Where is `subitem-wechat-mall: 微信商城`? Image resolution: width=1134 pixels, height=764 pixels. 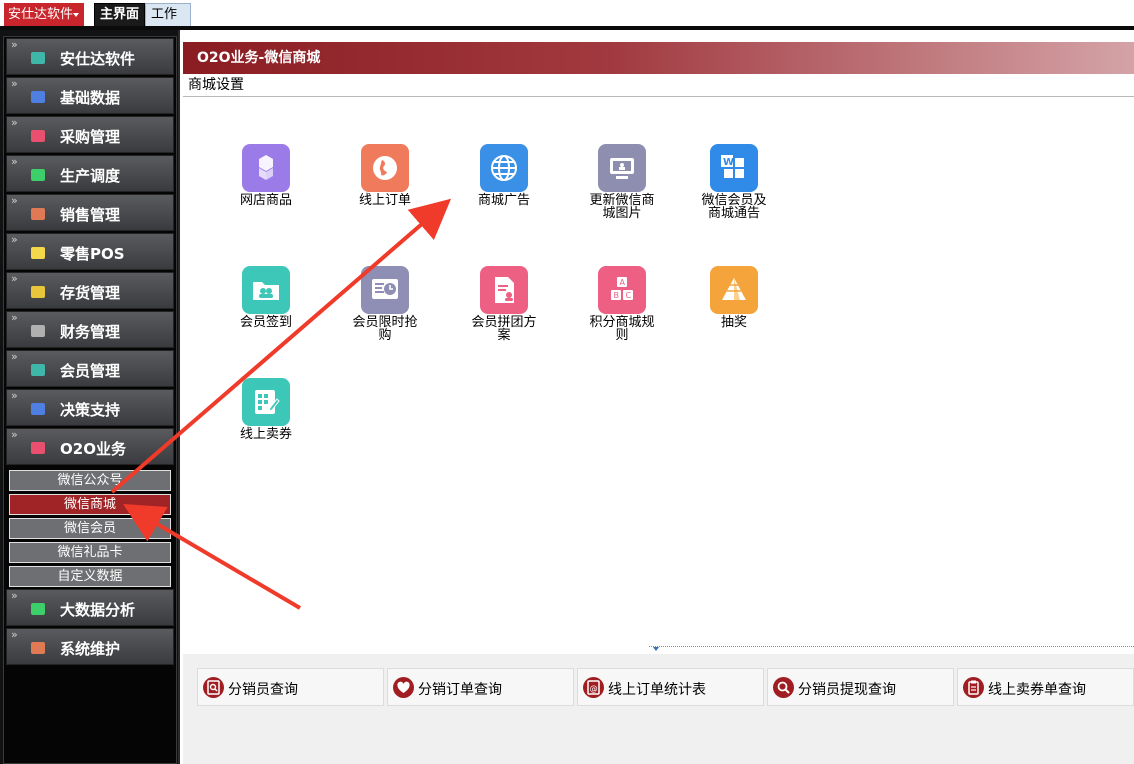 subitem-wechat-mall: 微信商城 is located at coordinates (90, 504).